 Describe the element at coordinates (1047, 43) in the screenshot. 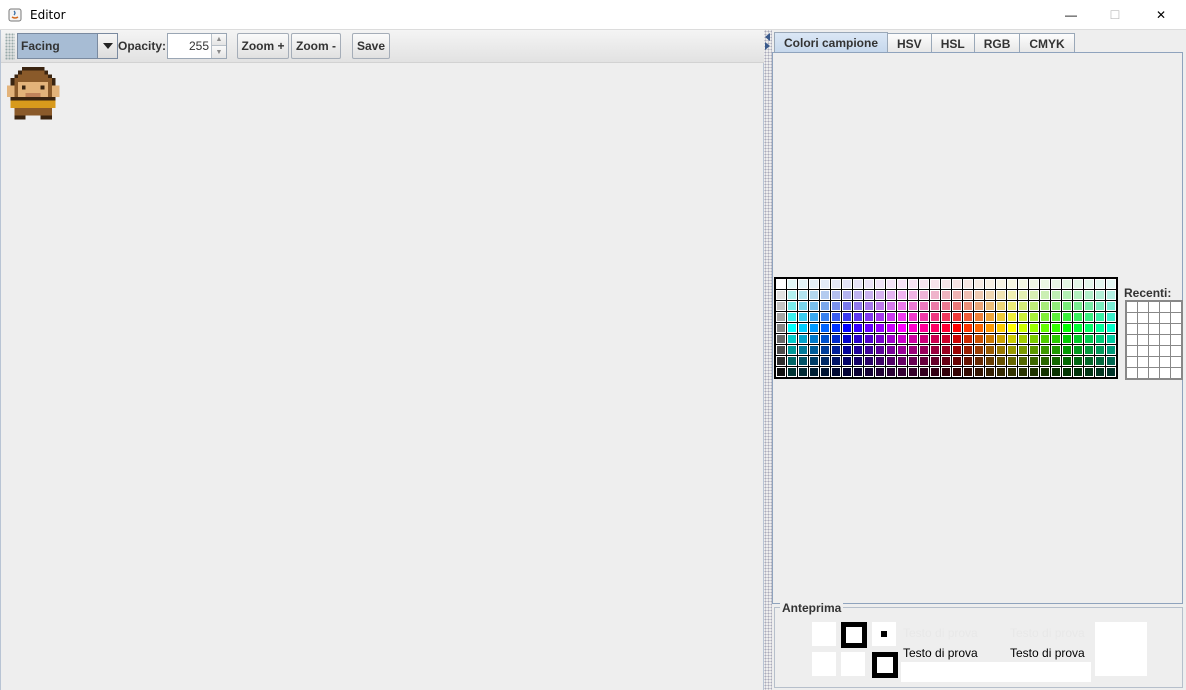

I see `tab-cmyk: CMYK` at that location.